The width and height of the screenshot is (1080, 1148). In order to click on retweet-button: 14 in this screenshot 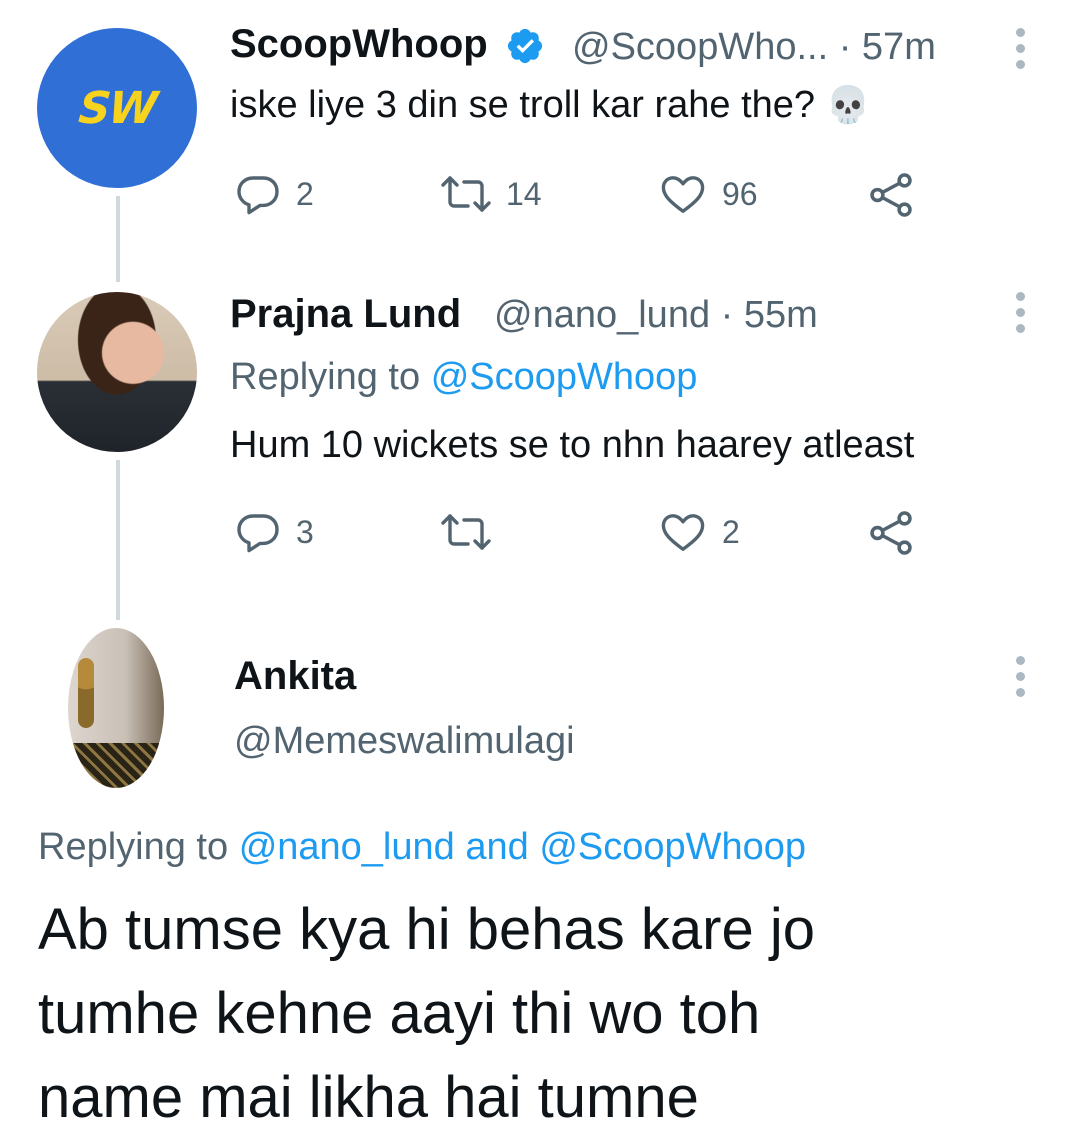, I will do `click(491, 194)`.